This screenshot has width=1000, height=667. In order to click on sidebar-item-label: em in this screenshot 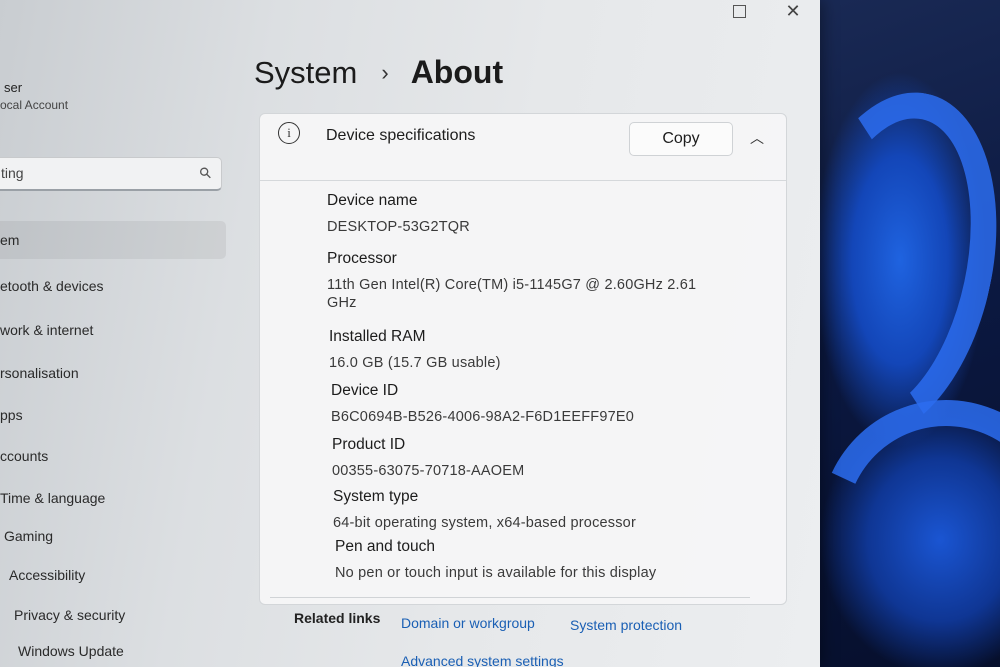, I will do `click(10, 240)`.